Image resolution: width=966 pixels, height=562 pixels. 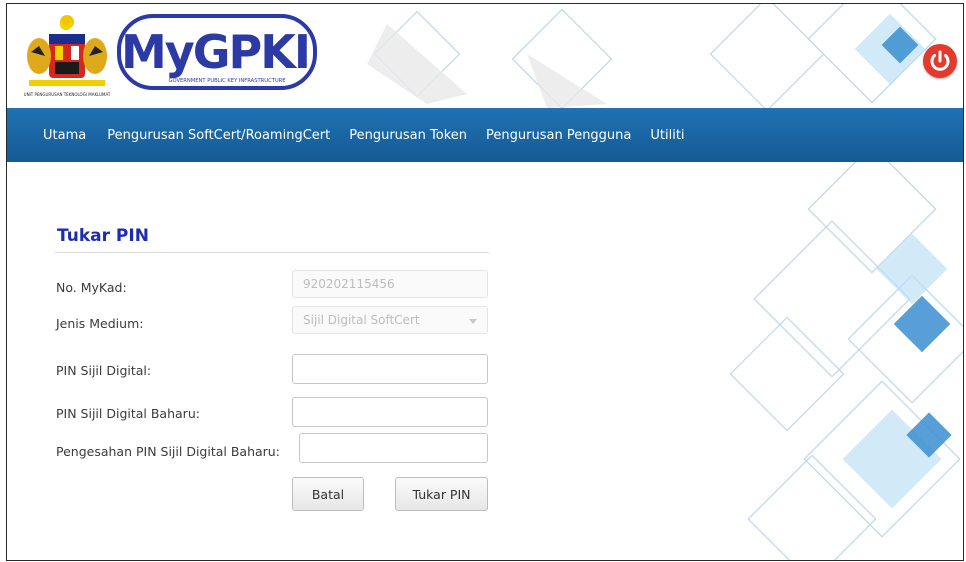 I want to click on nav-item-utiliti: Utiliti, so click(x=667, y=135).